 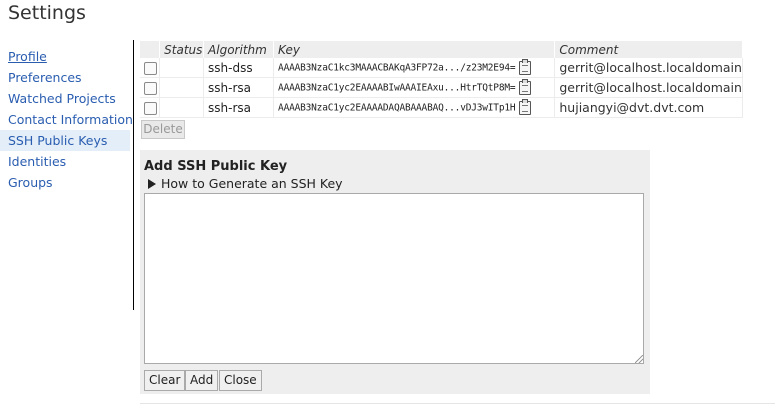 I want to click on nav-item-ssh-public-keys: SSH Public Keys, so click(x=65, y=140).